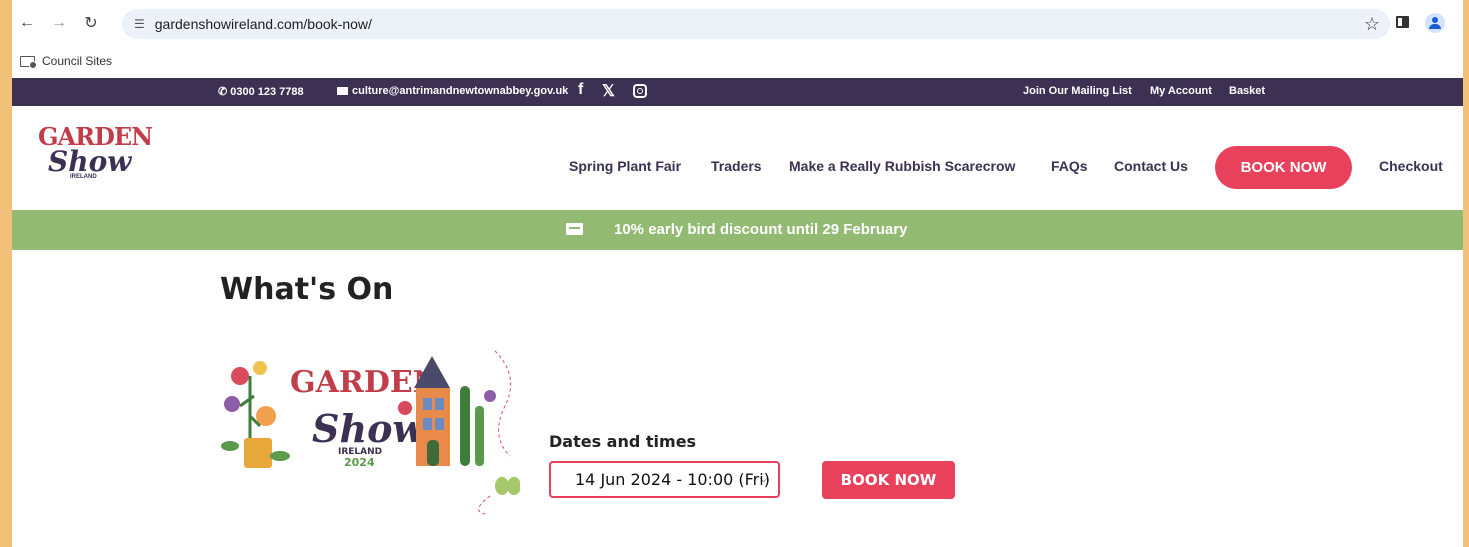 Image resolution: width=1469 pixels, height=547 pixels. What do you see at coordinates (672, 479) in the screenshot?
I see `selected-date-value: 14 Jun 2024 - 10:00 (Fri)` at bounding box center [672, 479].